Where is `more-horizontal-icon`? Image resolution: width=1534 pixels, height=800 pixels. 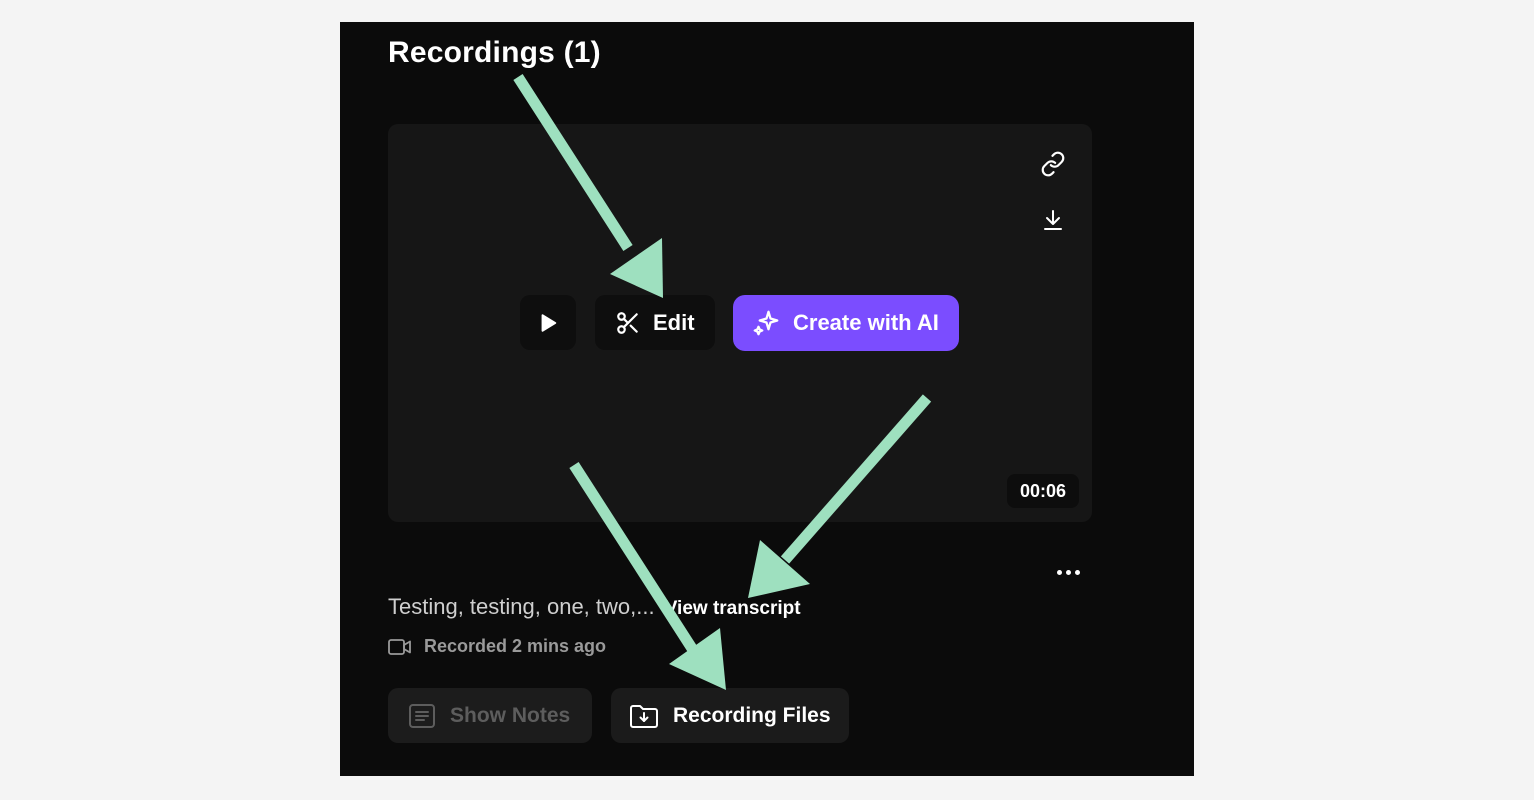 more-horizontal-icon is located at coordinates (1059, 572).